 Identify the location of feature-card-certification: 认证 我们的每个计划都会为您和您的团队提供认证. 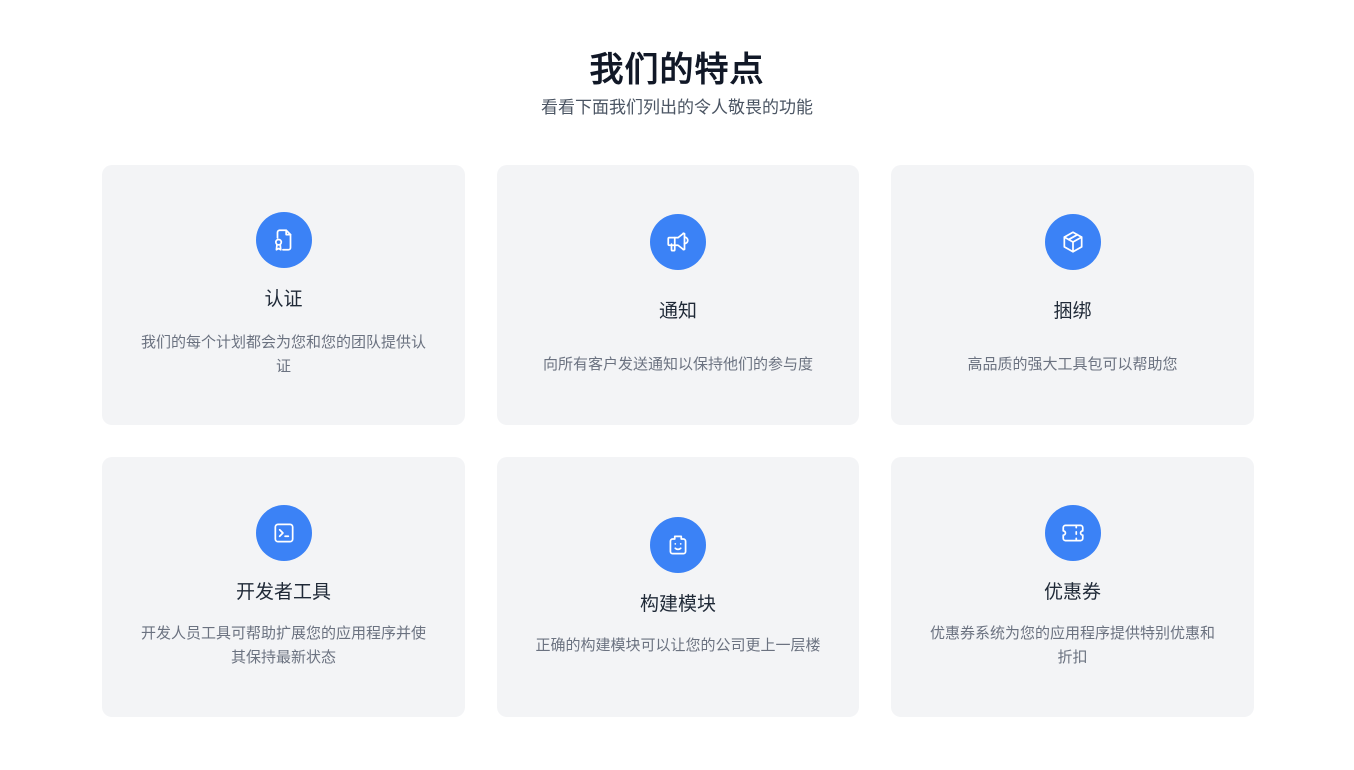
(283, 295).